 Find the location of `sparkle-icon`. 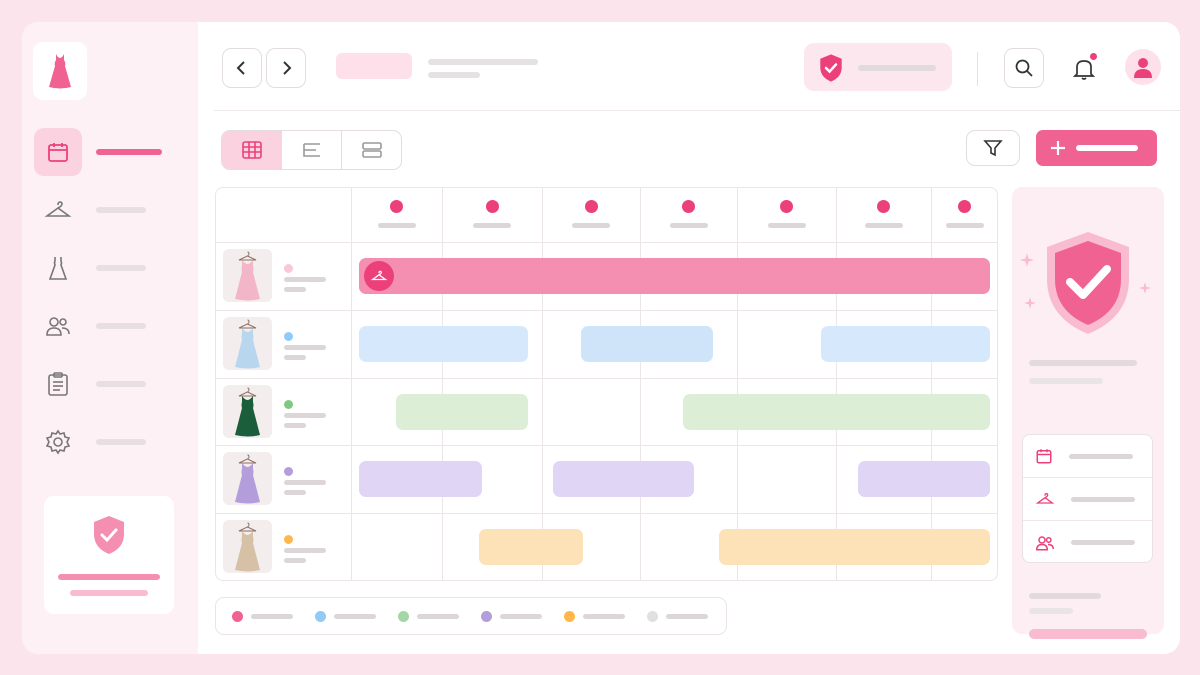

sparkle-icon is located at coordinates (1030, 303).